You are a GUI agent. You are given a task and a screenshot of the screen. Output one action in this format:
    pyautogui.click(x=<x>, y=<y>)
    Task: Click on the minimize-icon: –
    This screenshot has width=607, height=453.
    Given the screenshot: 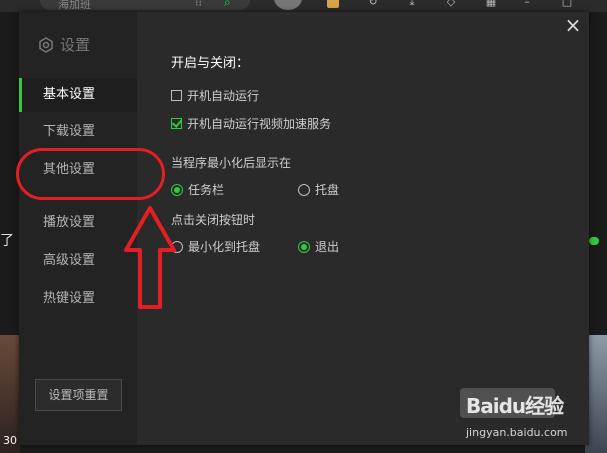 What is the action you would take?
    pyautogui.click(x=527, y=4)
    